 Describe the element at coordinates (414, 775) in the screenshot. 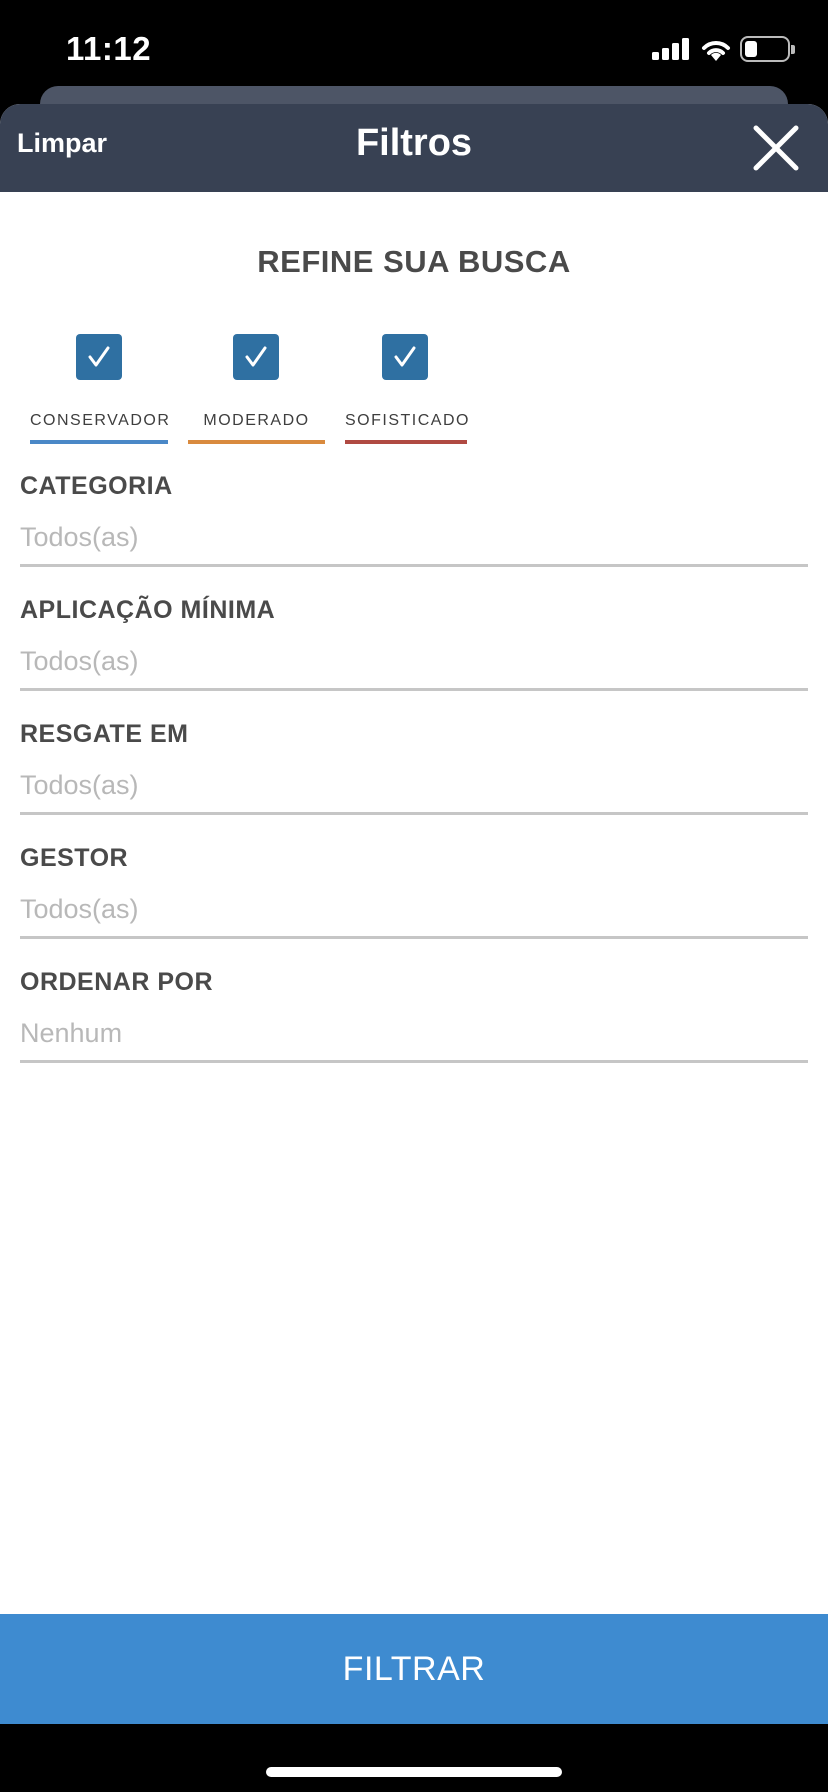

I see `field-resgate-em: RESGATE EM Todos(as)` at that location.